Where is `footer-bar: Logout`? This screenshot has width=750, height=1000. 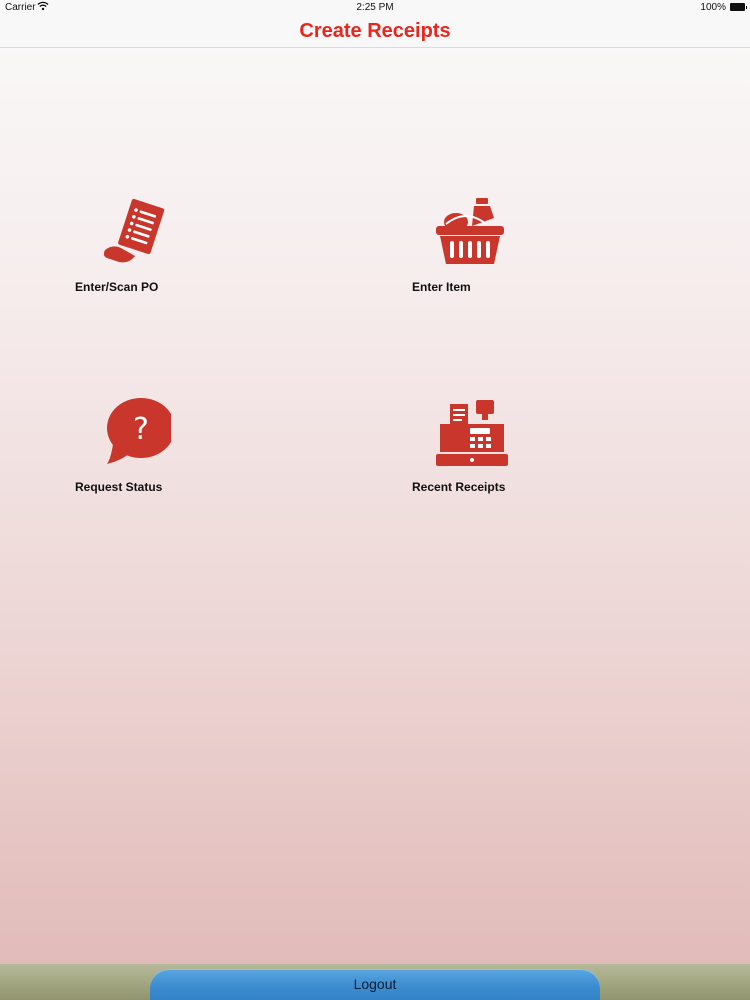
footer-bar: Logout is located at coordinates (375, 982).